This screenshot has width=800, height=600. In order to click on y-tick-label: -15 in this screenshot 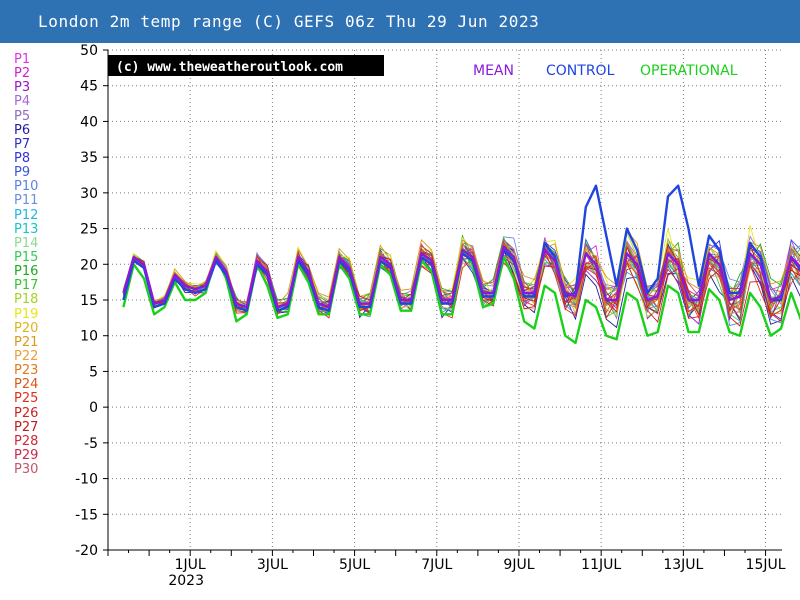, I will do `click(86, 515)`.